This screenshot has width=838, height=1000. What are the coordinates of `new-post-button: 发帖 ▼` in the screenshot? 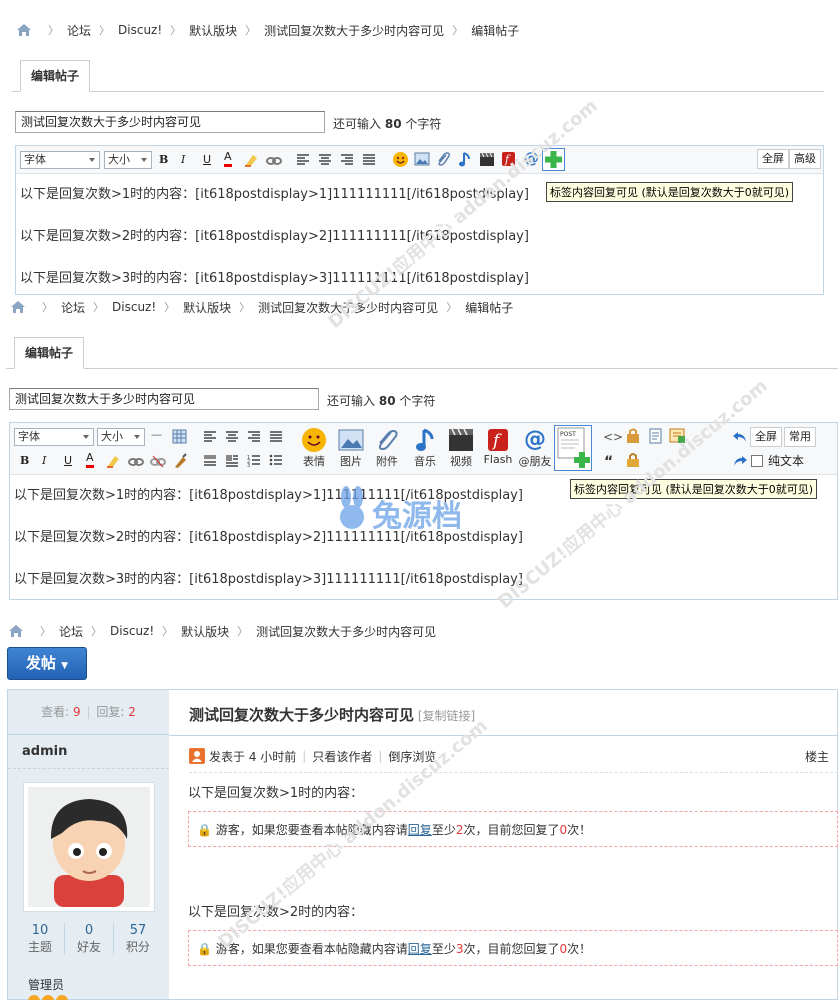 It's located at (47, 663).